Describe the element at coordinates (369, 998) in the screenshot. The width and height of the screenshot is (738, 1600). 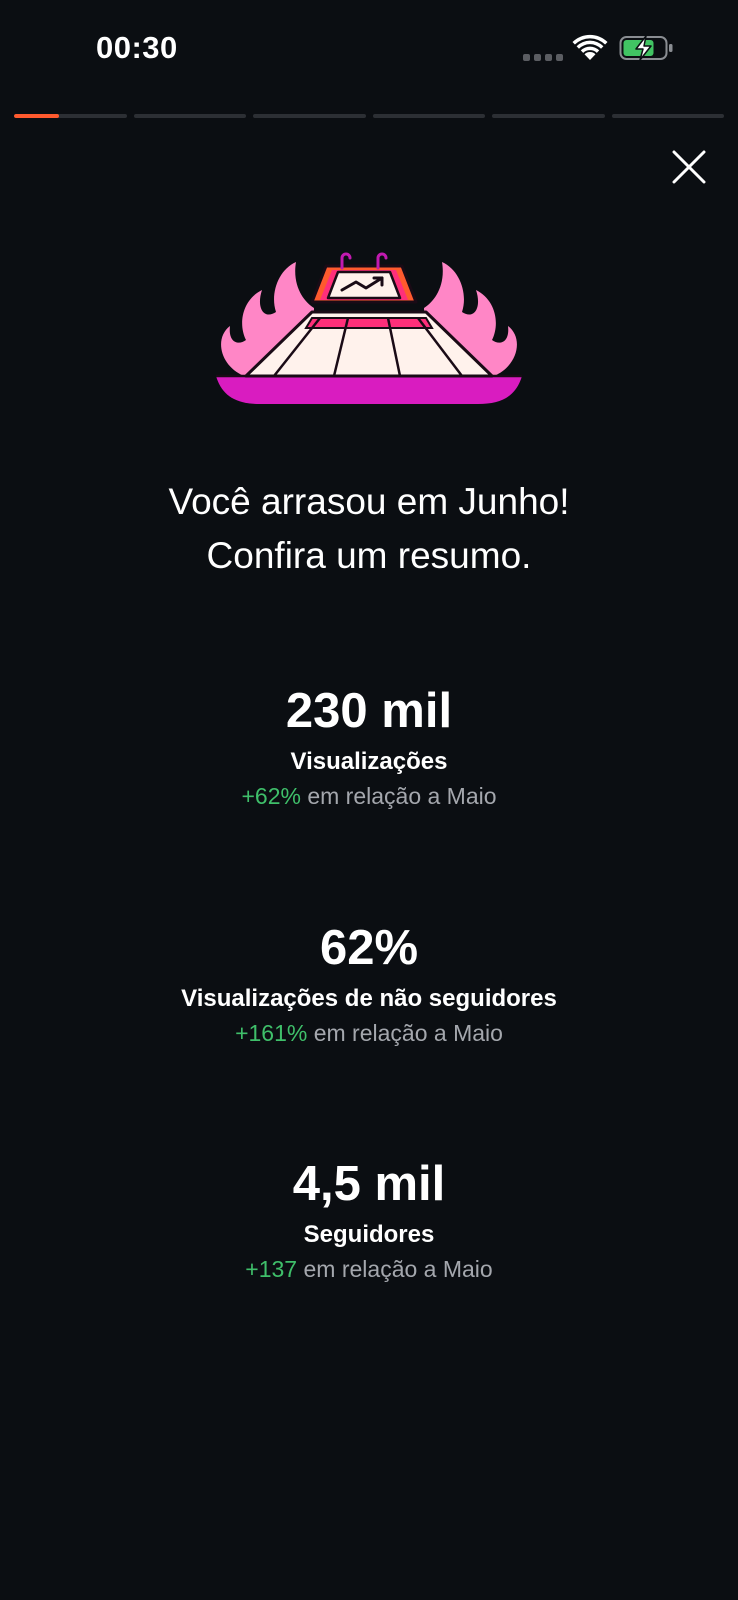
I see `stat-label: Visualizações de não seguidores` at that location.